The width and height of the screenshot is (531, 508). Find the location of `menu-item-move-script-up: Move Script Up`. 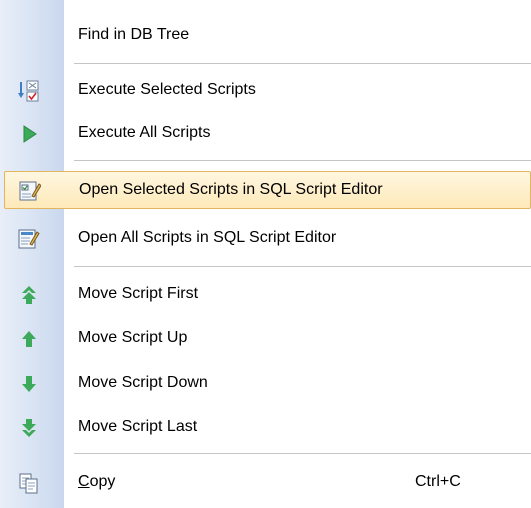

menu-item-move-script-up: Move Script Up is located at coordinates (265, 338).